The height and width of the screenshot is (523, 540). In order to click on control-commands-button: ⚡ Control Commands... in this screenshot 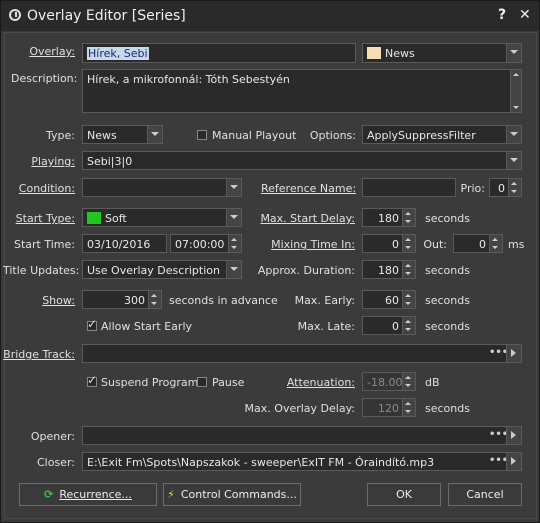, I will do `click(232, 494)`.